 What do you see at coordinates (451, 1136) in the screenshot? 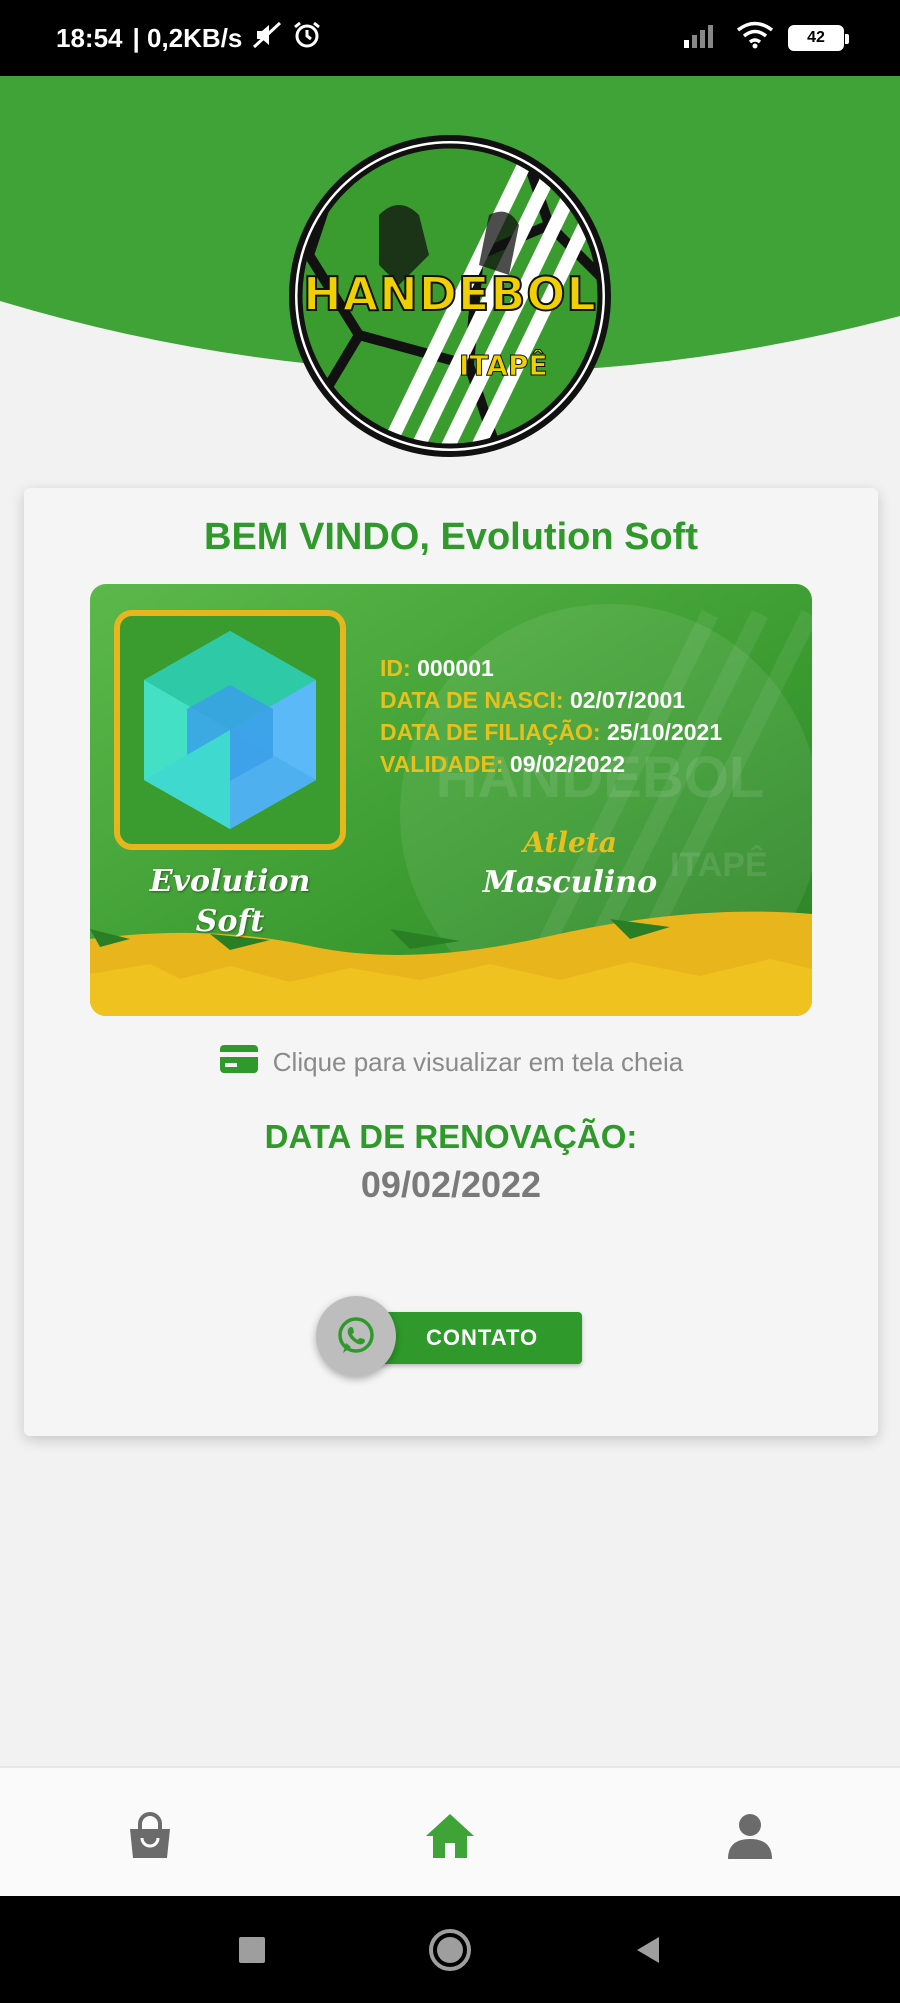
I see `renewal-title: DATA DE RENOVAÇÃO:` at bounding box center [451, 1136].